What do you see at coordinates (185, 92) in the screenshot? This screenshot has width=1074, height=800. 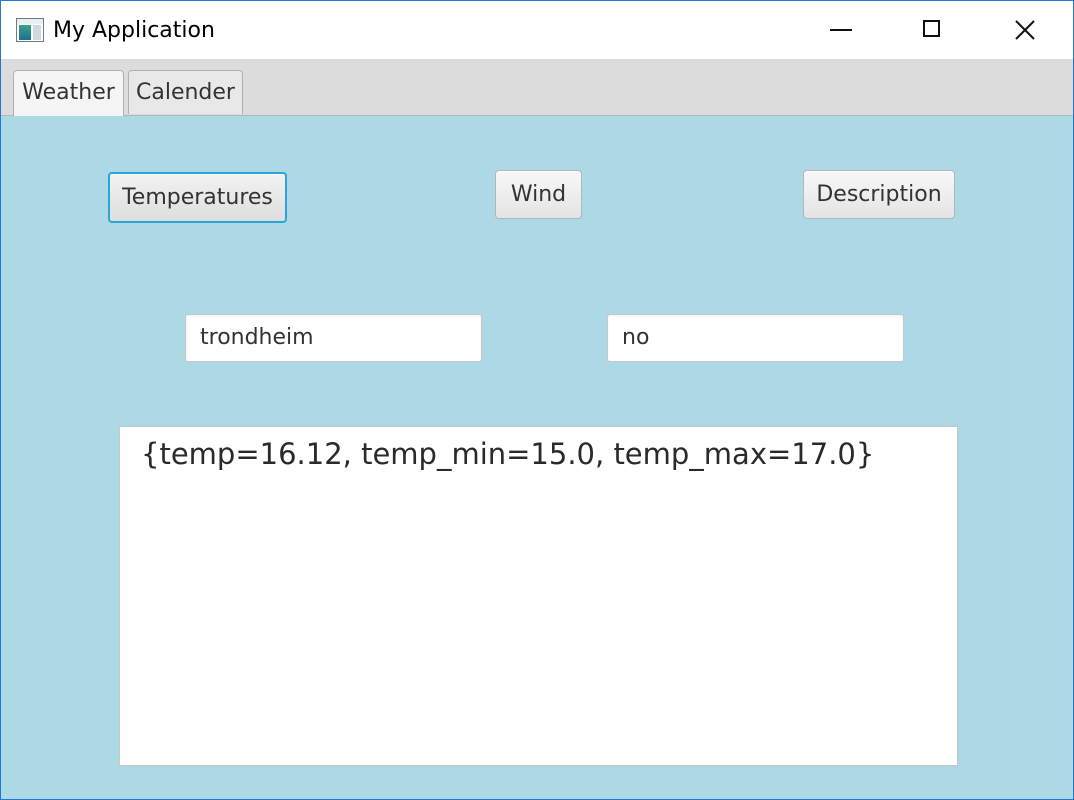 I see `tab-calender: Calender` at bounding box center [185, 92].